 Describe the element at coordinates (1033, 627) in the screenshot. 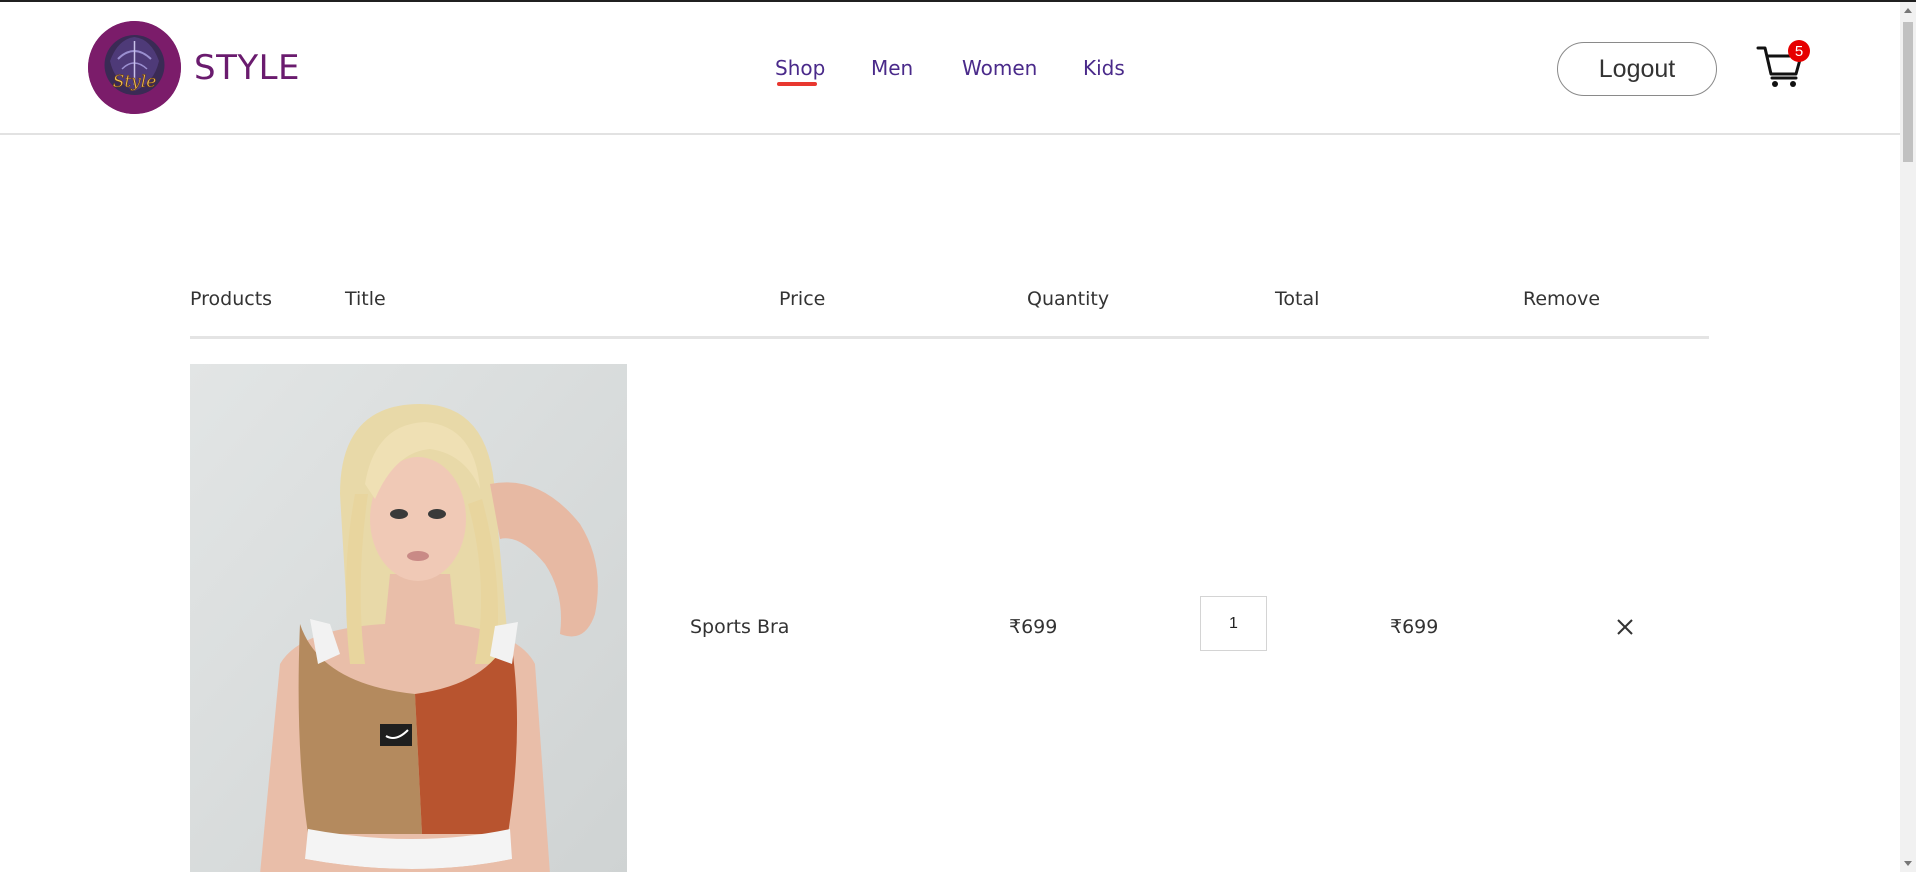

I see `product-price: ₹699` at that location.